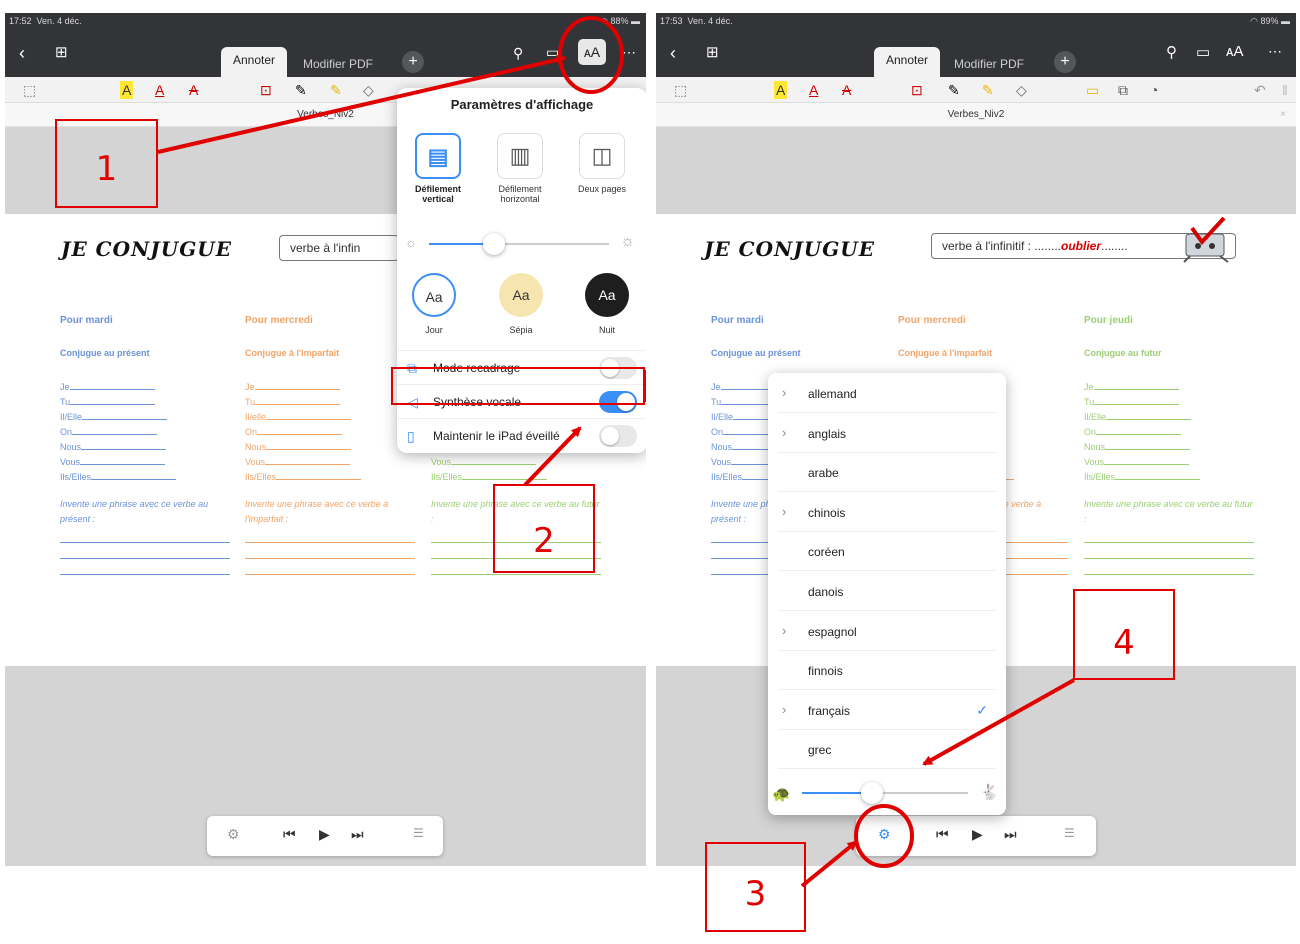 The image size is (1300, 944). What do you see at coordinates (106, 163) in the screenshot?
I see `callout-1: 1` at bounding box center [106, 163].